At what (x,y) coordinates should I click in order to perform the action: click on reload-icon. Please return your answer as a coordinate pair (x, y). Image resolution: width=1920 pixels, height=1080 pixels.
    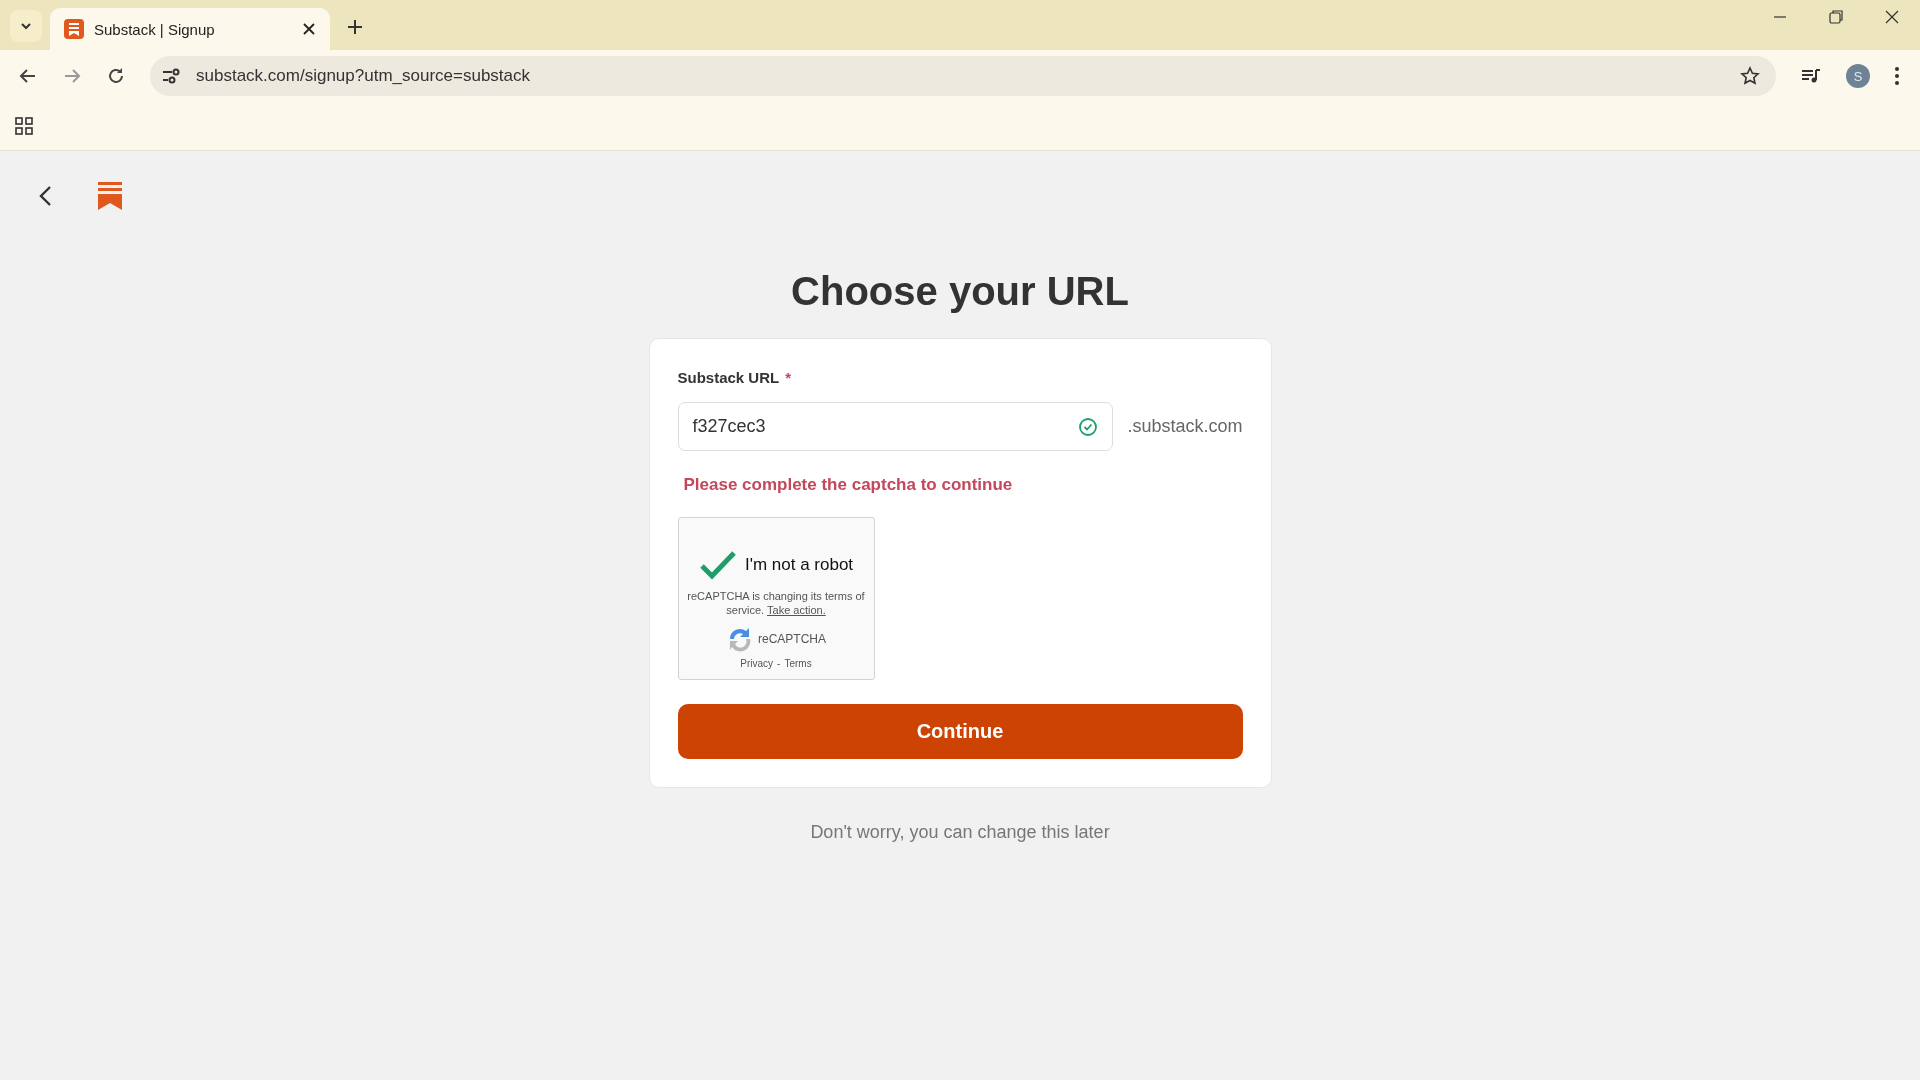
    Looking at the image, I should click on (116, 76).